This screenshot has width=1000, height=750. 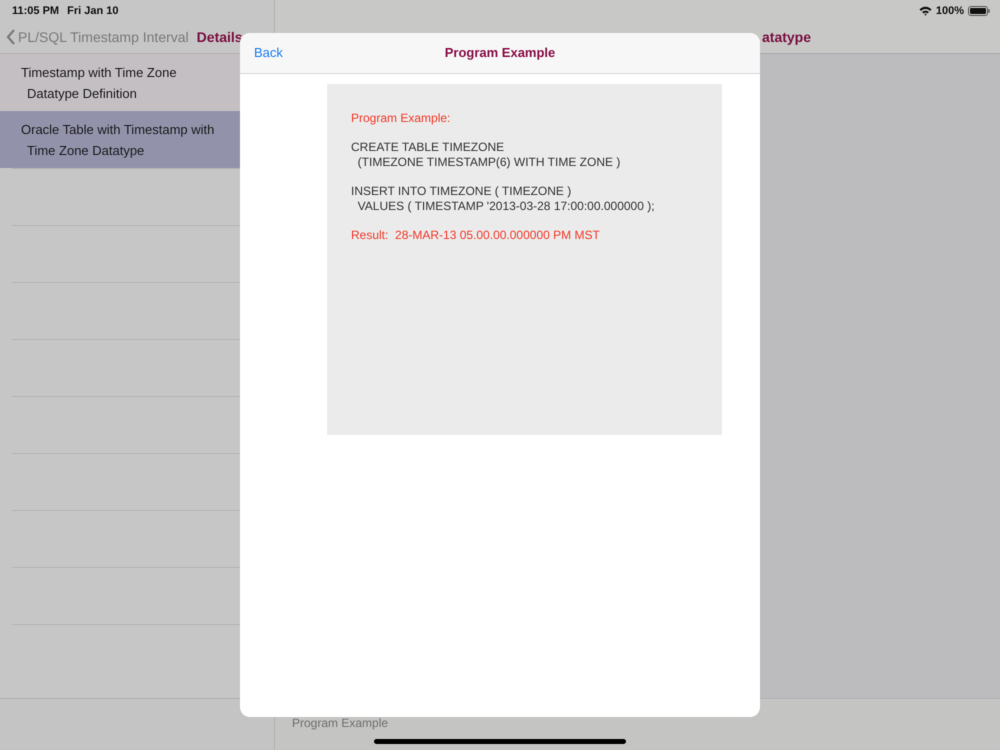 I want to click on sidebar-title: Details, so click(x=219, y=37).